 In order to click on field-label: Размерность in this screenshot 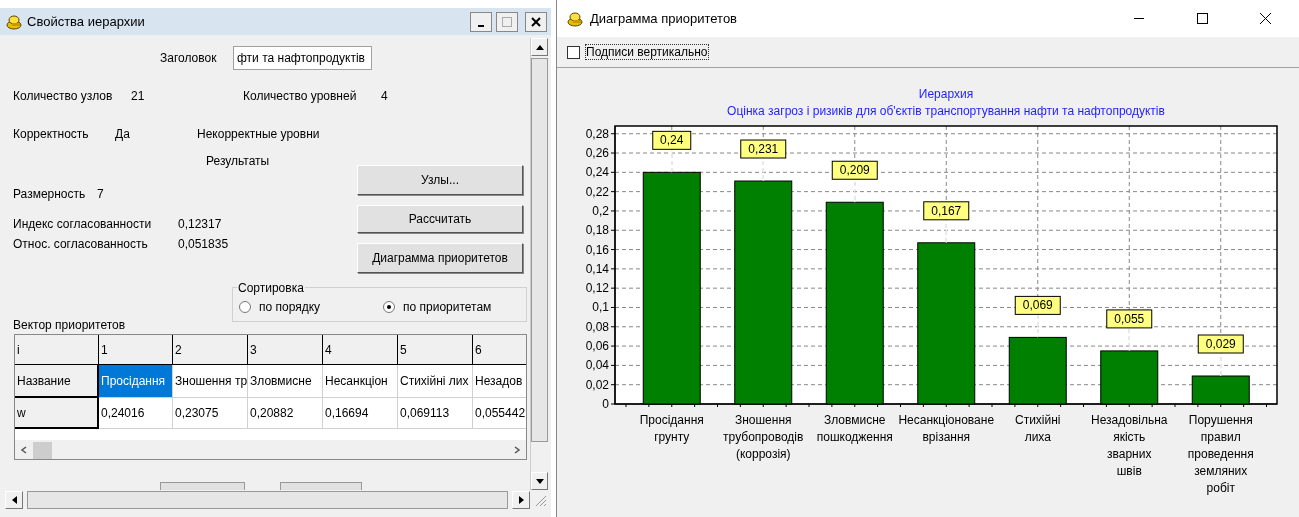, I will do `click(49, 193)`.